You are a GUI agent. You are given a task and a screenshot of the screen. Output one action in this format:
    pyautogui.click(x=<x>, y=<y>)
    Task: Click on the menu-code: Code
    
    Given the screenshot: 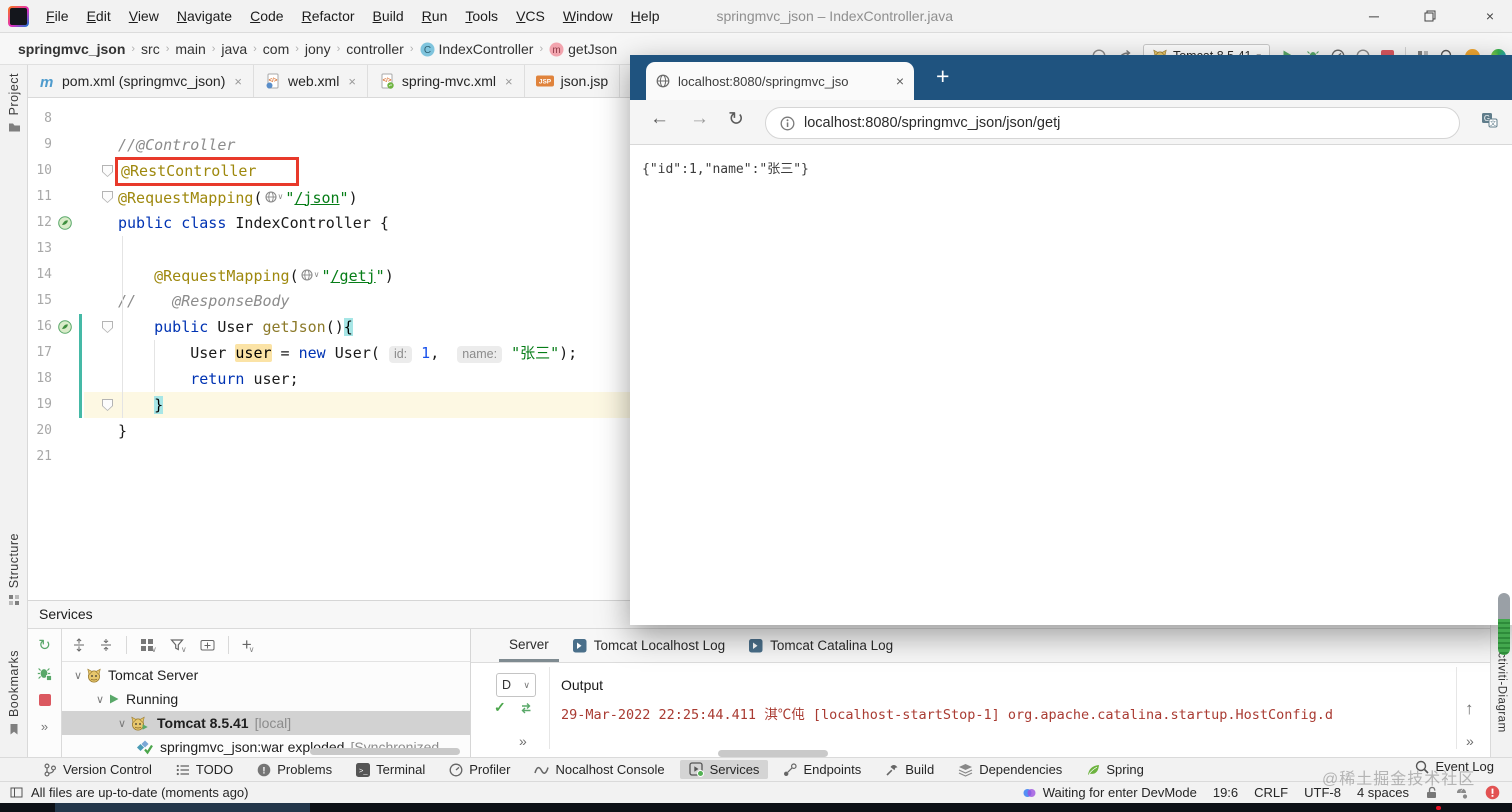 What is the action you would take?
    pyautogui.click(x=266, y=16)
    